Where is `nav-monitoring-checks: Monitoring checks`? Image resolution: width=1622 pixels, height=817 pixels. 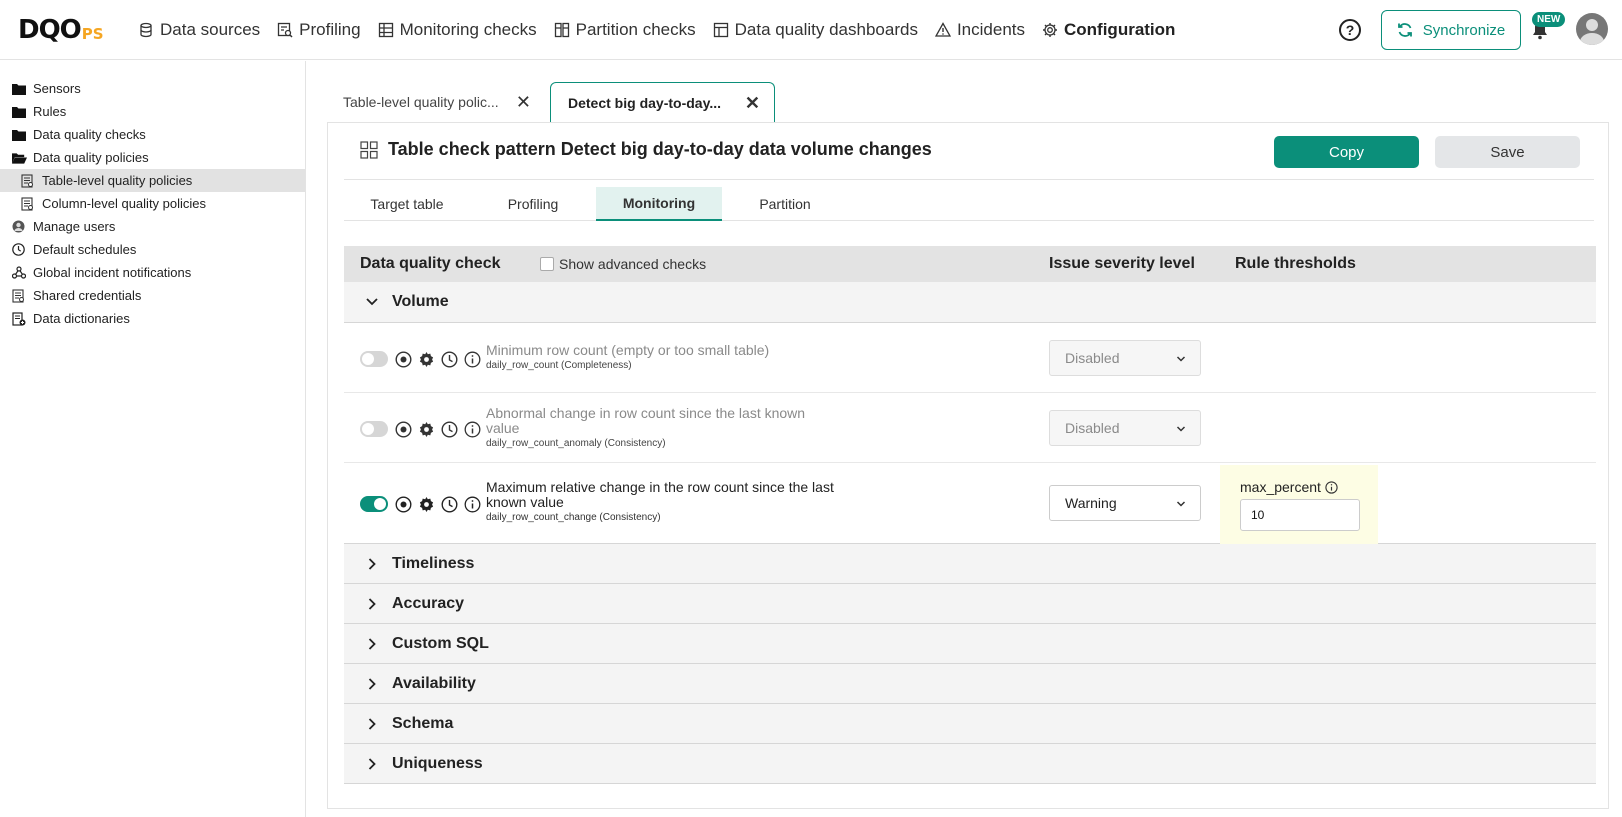 nav-monitoring-checks: Monitoring checks is located at coordinates (457, 30).